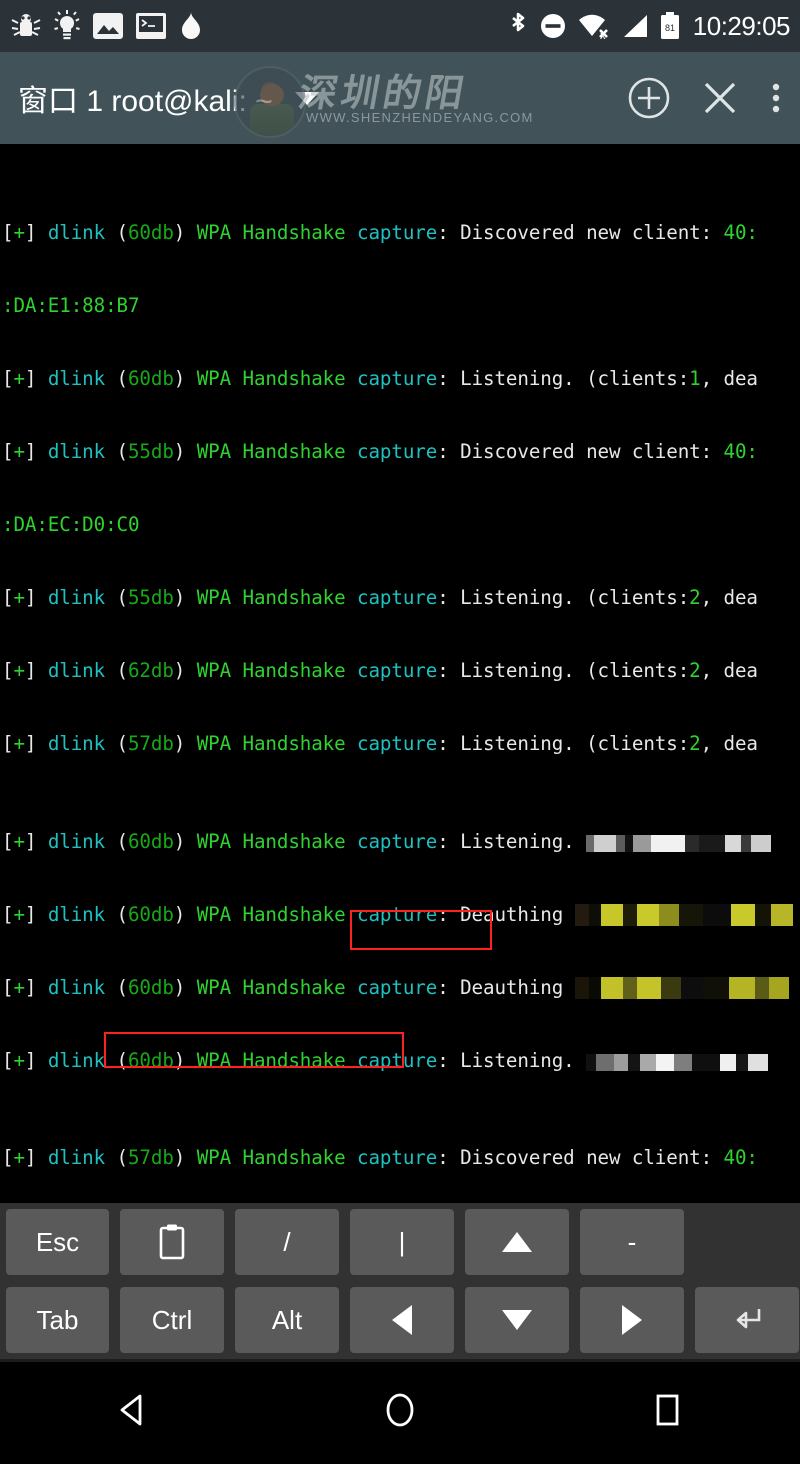  I want to click on key-slash-label: /, so click(287, 1241).